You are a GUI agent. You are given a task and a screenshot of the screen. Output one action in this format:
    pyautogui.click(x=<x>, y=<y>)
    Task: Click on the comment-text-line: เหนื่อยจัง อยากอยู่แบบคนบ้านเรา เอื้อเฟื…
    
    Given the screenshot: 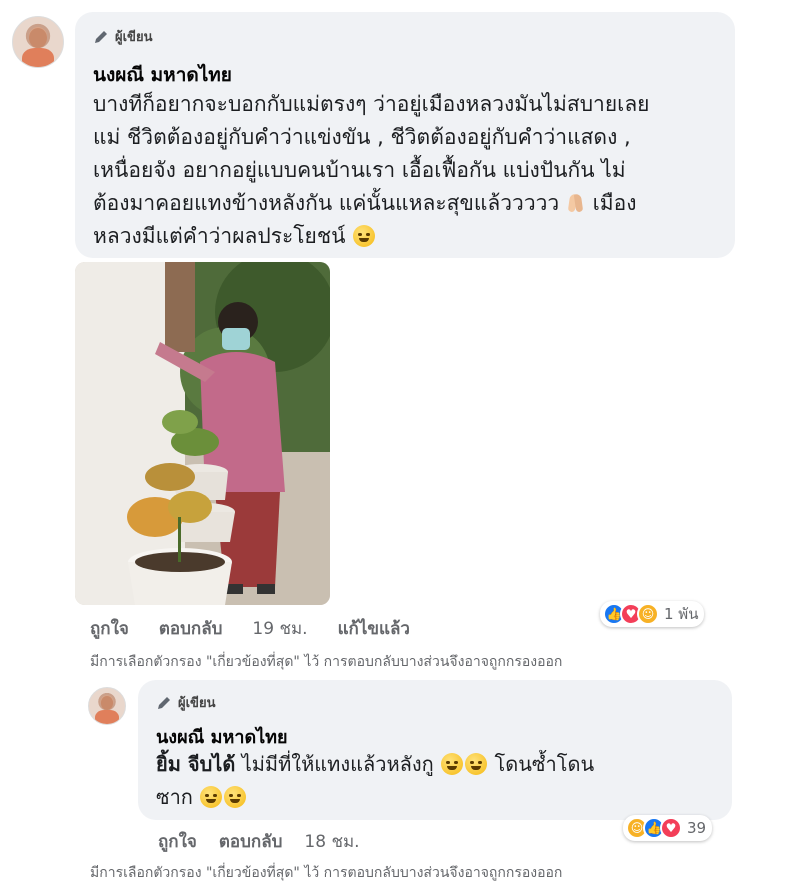 What is the action you would take?
    pyautogui.click(x=359, y=170)
    